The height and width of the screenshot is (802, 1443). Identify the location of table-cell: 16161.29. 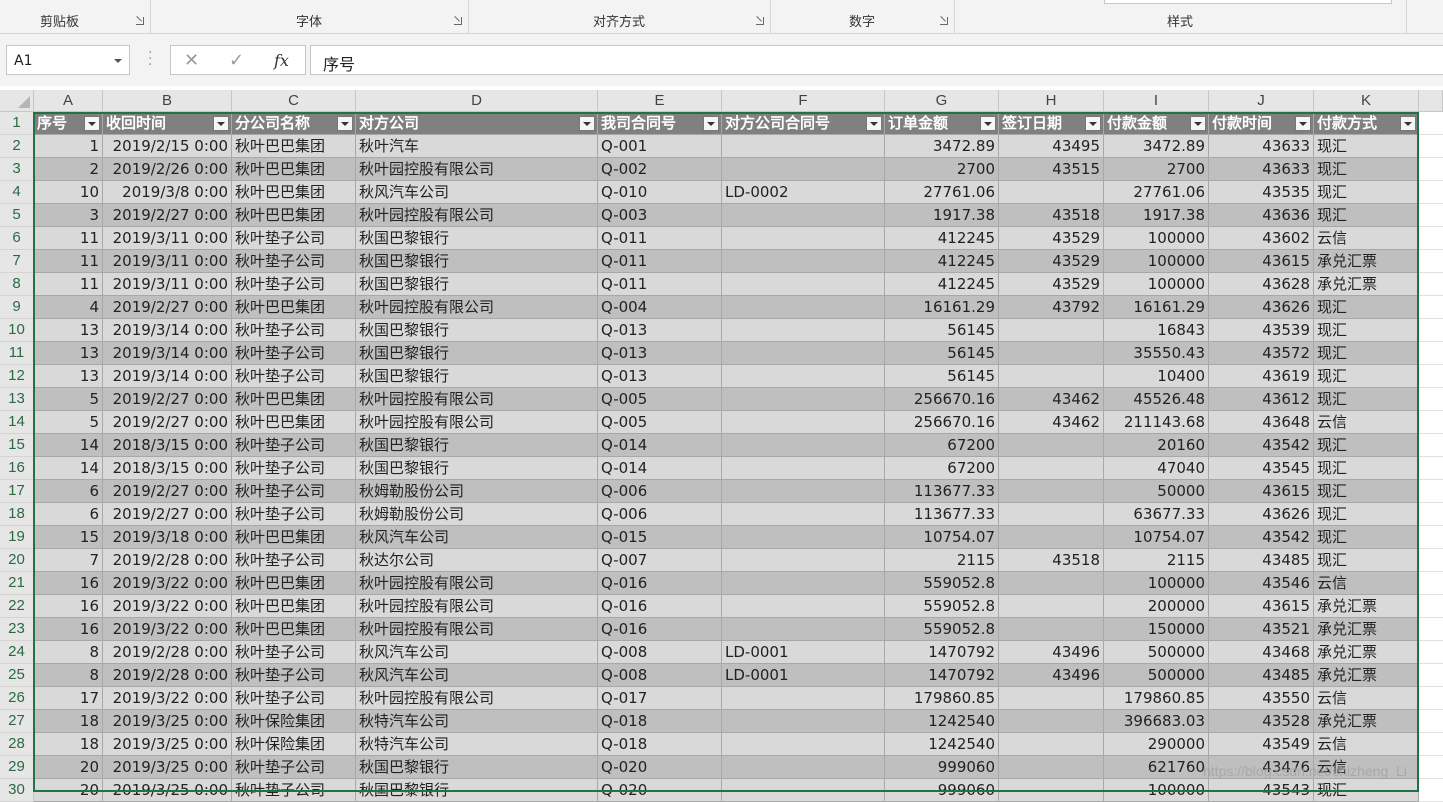
(1156, 307).